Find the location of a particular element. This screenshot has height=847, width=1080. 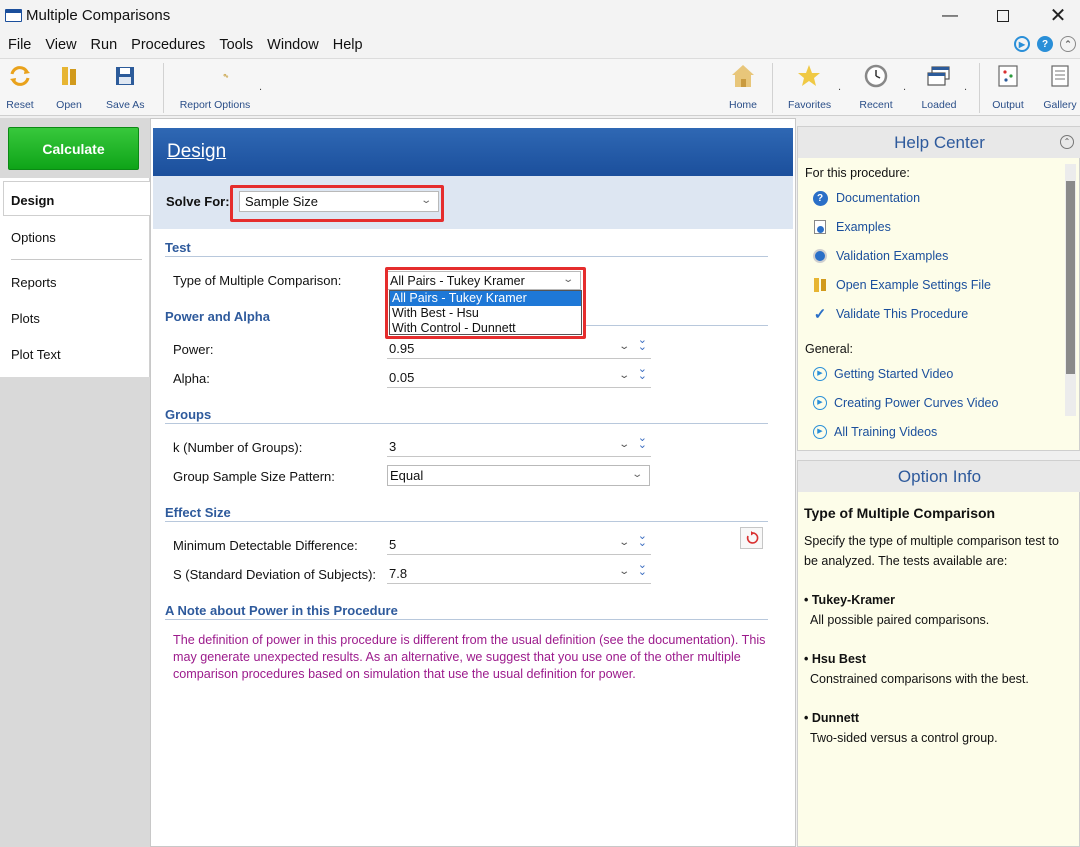

output-button: Output is located at coordinates (1008, 86).